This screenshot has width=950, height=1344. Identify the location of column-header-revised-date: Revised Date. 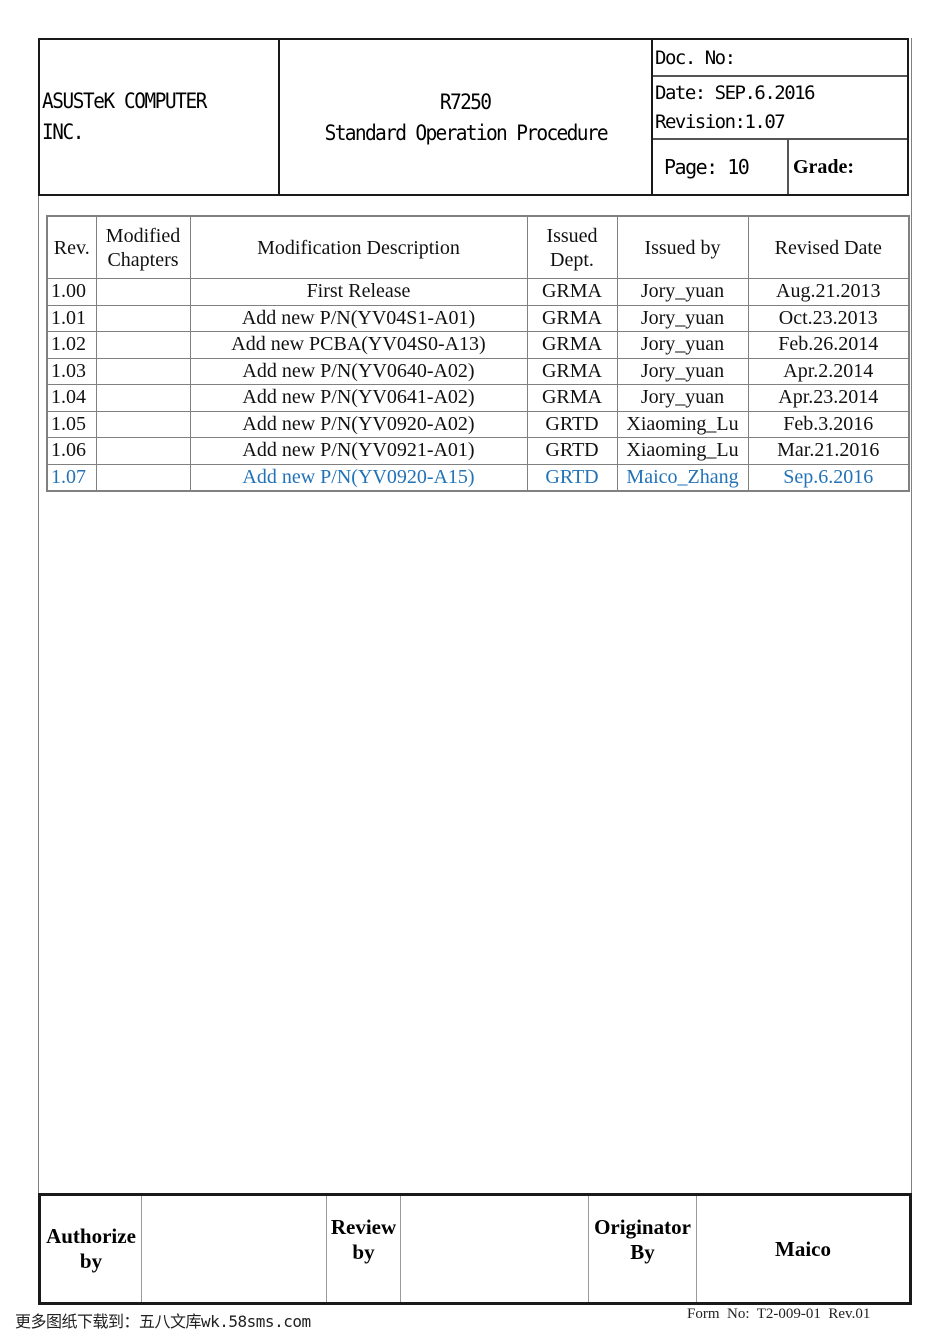
(828, 247).